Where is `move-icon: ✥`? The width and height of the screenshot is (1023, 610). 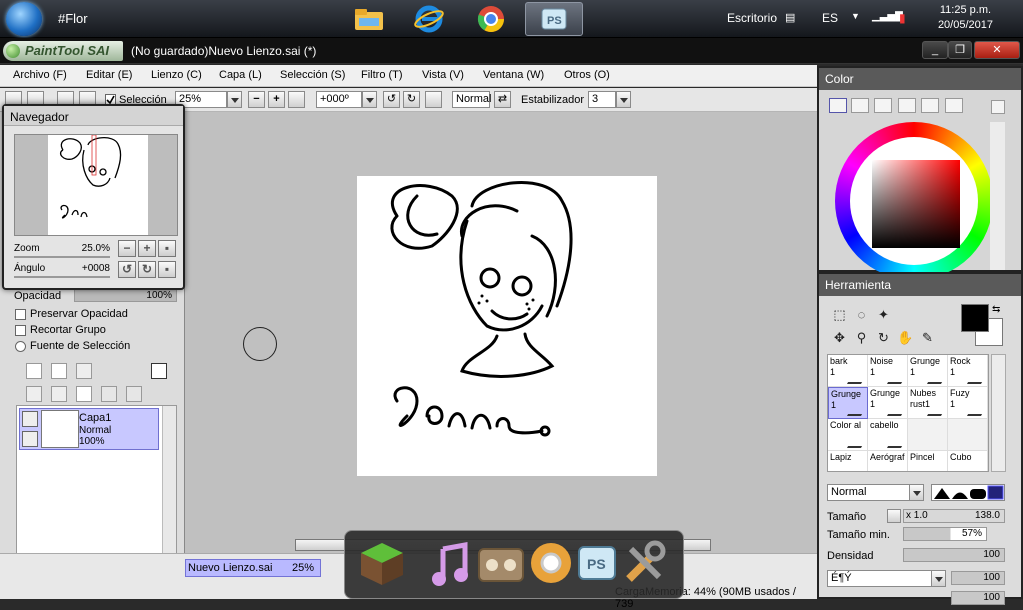 move-icon: ✥ is located at coordinates (839, 338).